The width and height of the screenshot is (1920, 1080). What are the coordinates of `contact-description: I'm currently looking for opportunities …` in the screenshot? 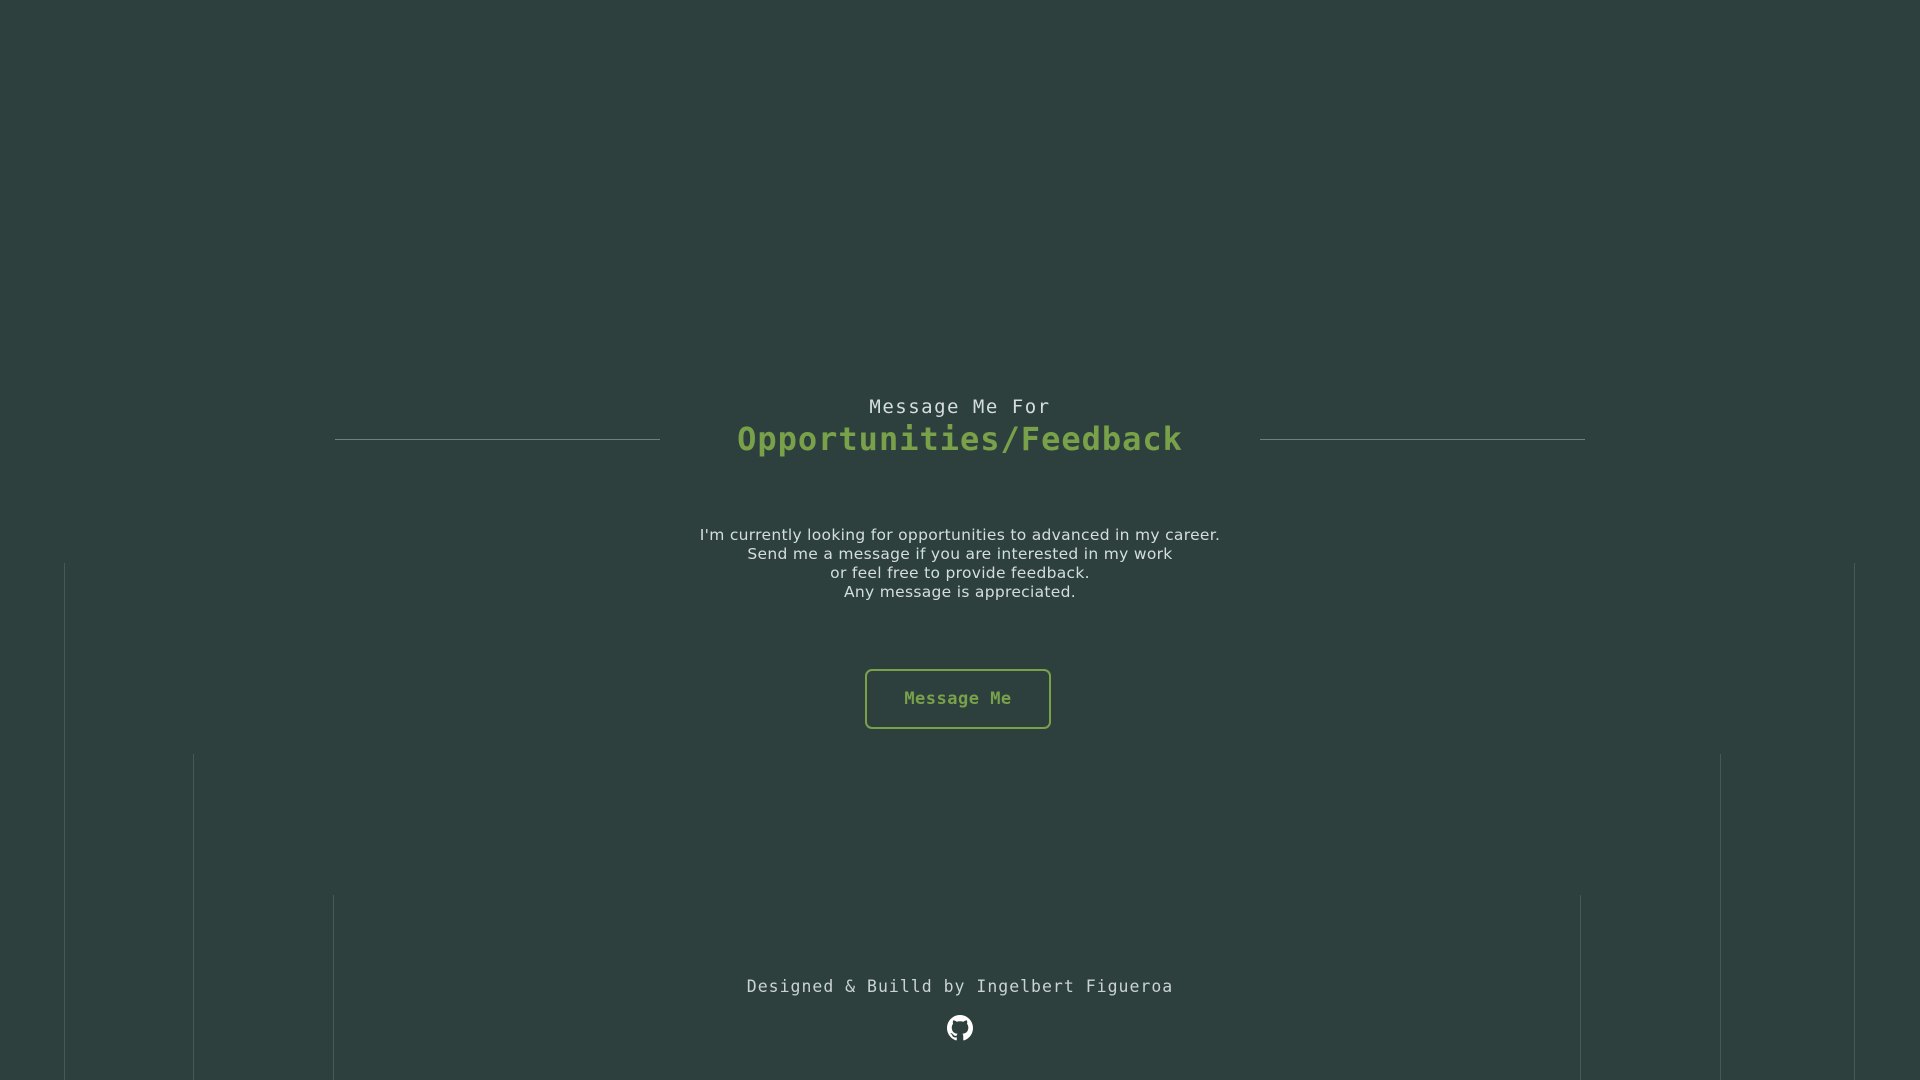 It's located at (960, 564).